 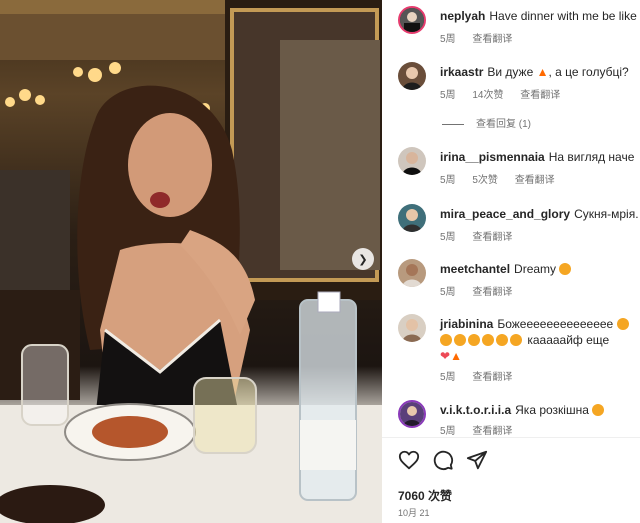 What do you see at coordinates (466, 324) in the screenshot?
I see `comment-username: jriabinina` at bounding box center [466, 324].